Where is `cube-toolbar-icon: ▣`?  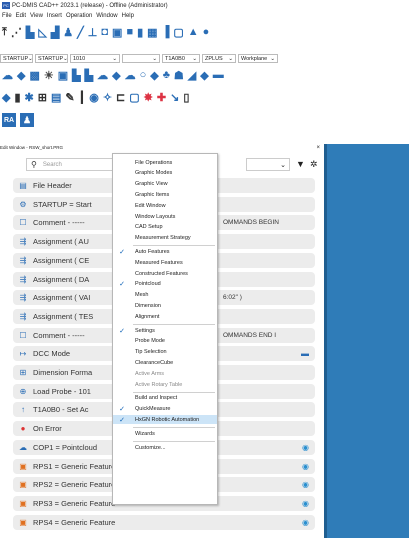 cube-toolbar-icon: ▣ is located at coordinates (63, 75).